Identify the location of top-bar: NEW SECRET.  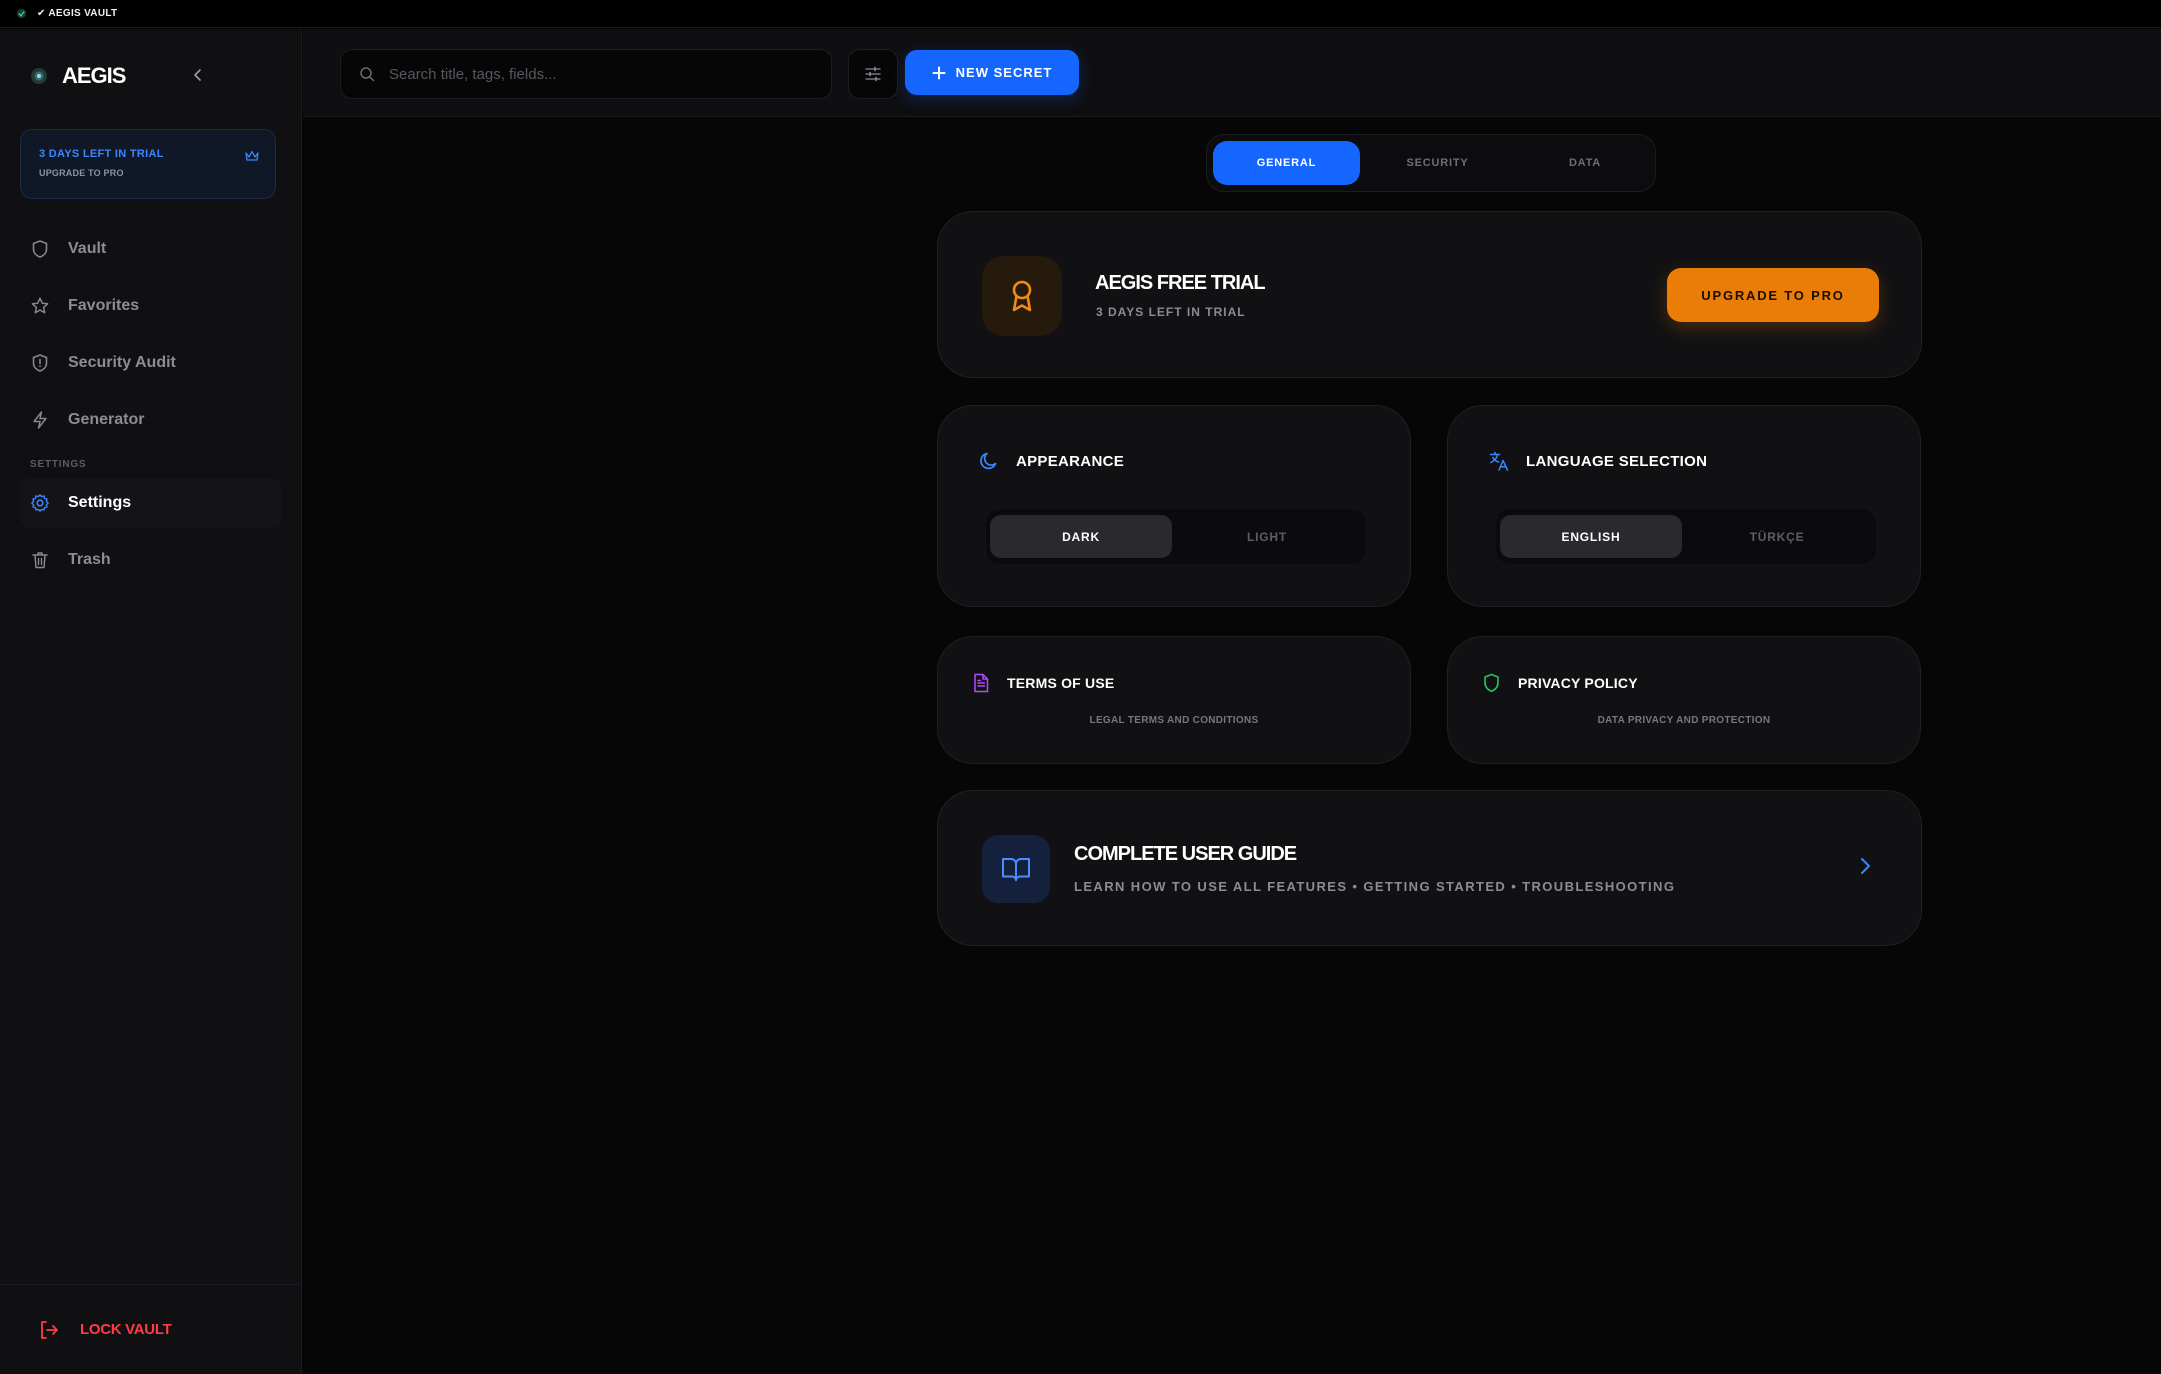
(1232, 73).